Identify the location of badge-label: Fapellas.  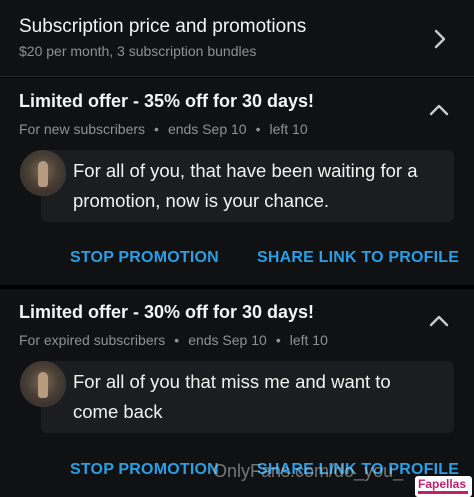
(442, 484).